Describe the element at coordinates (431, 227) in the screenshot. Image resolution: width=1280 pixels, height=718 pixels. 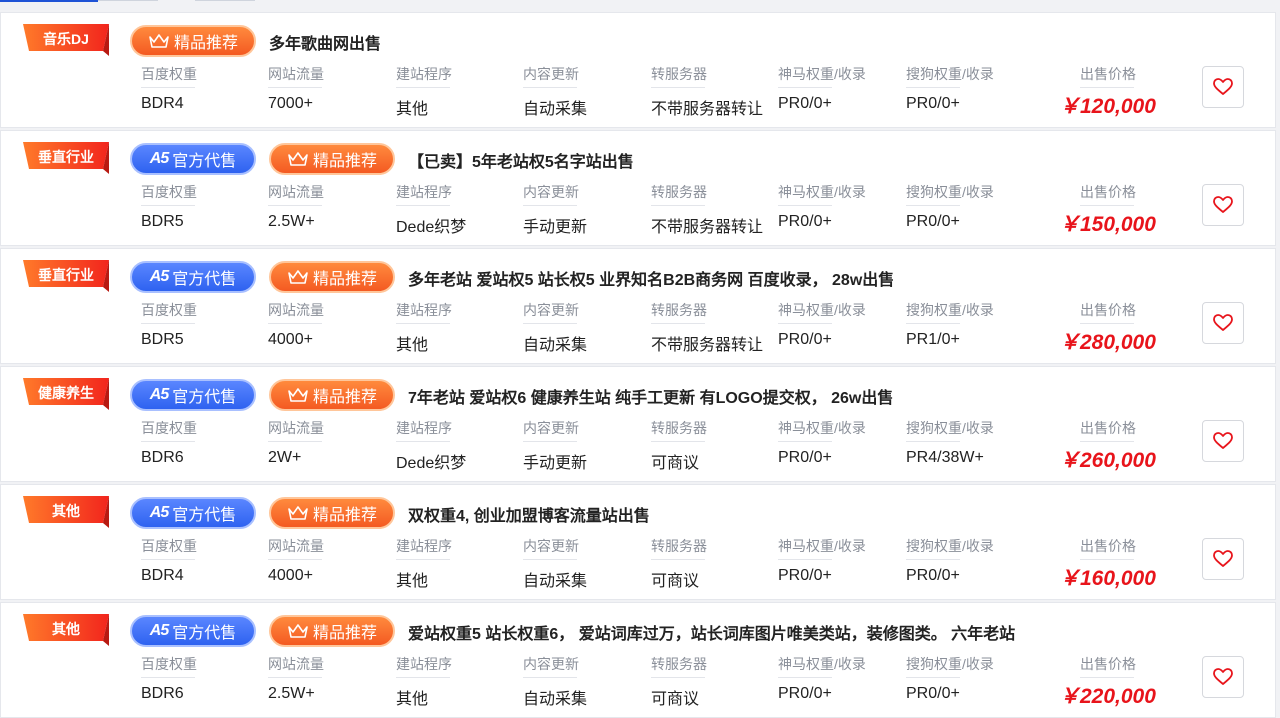
I see `program-value: Dede织梦` at that location.